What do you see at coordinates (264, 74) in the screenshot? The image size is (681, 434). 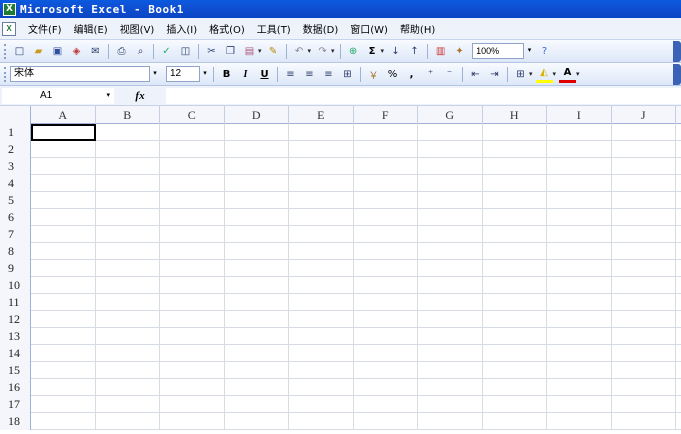 I see `underline-button: U` at bounding box center [264, 74].